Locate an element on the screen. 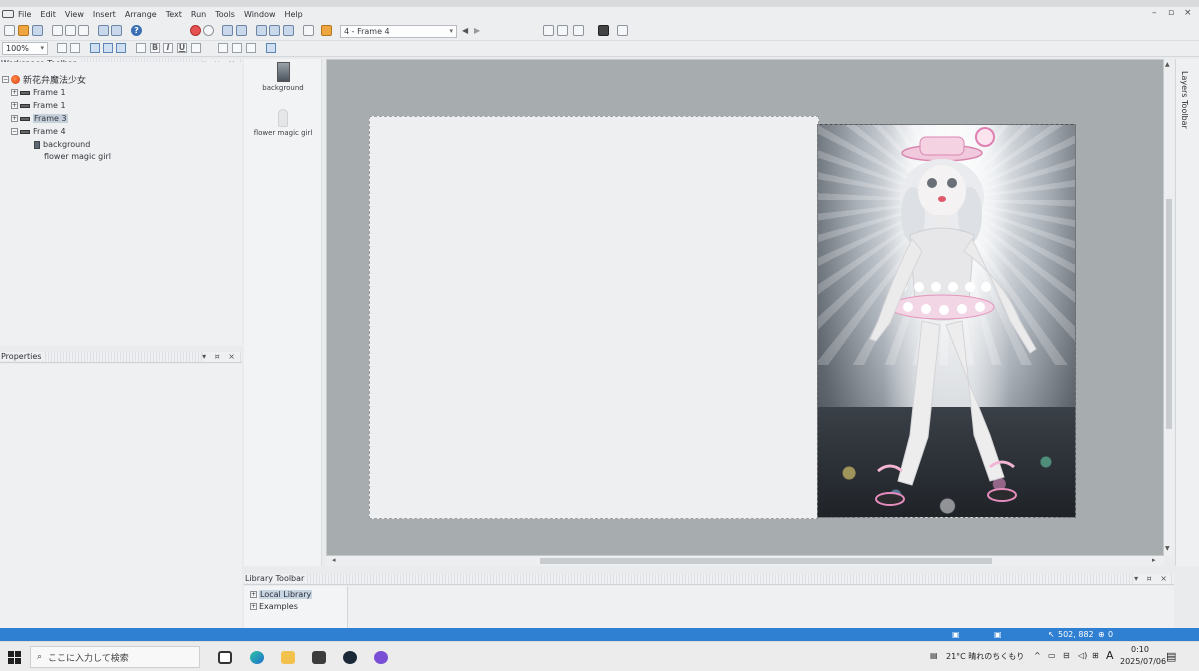  redo-icon is located at coordinates (116, 30).